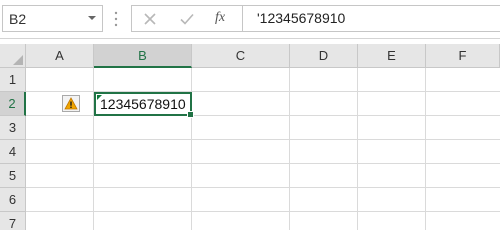 This screenshot has width=500, height=240. Describe the element at coordinates (150, 19) in the screenshot. I see `x-icon` at that location.